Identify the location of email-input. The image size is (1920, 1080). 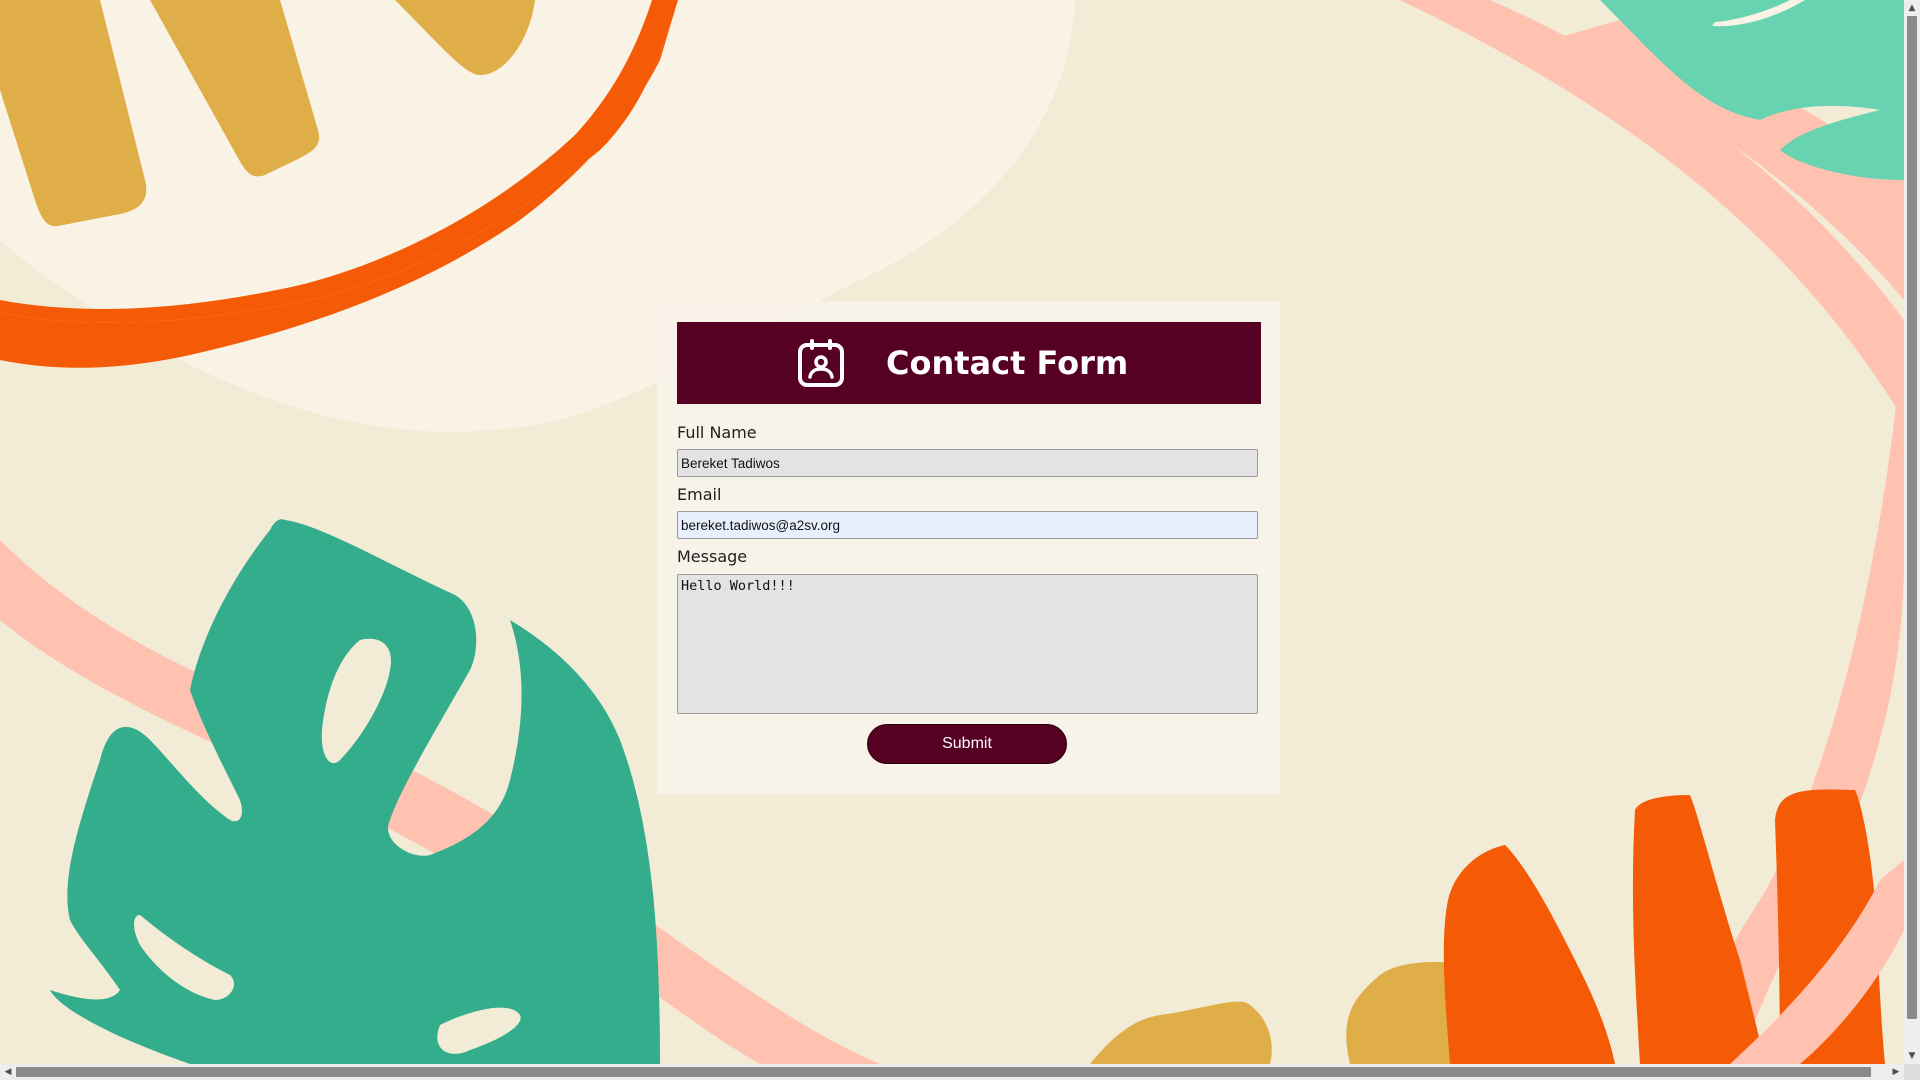
(967, 525).